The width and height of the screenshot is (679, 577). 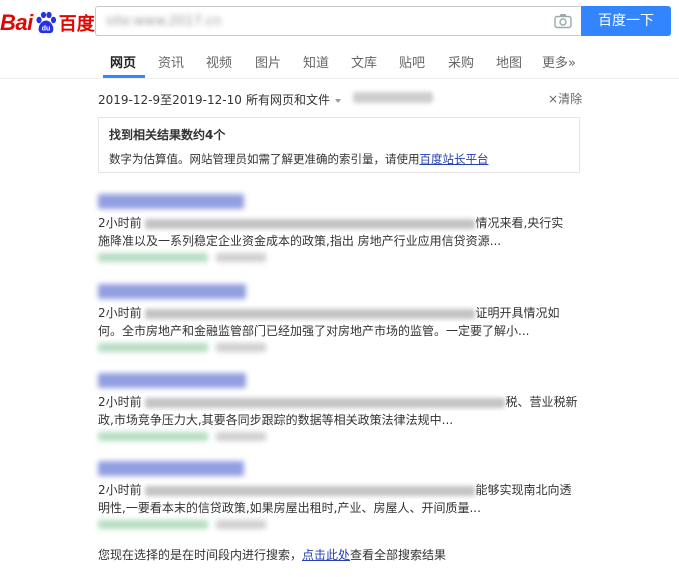 I want to click on notice-prefix: 您现在选择的是在时间段内进行搜索，, so click(x=200, y=555).